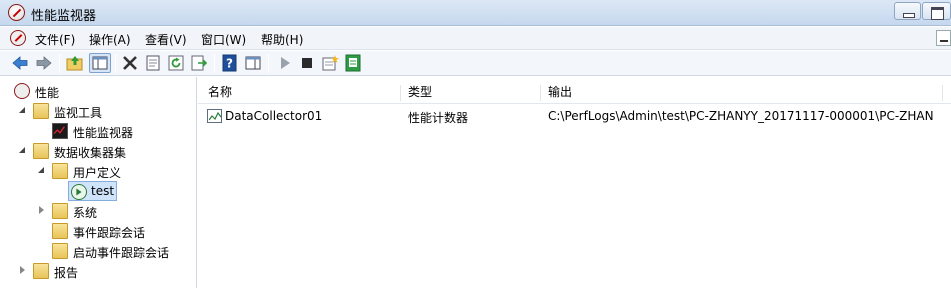  What do you see at coordinates (60, 131) in the screenshot?
I see `graph-icon` at bounding box center [60, 131].